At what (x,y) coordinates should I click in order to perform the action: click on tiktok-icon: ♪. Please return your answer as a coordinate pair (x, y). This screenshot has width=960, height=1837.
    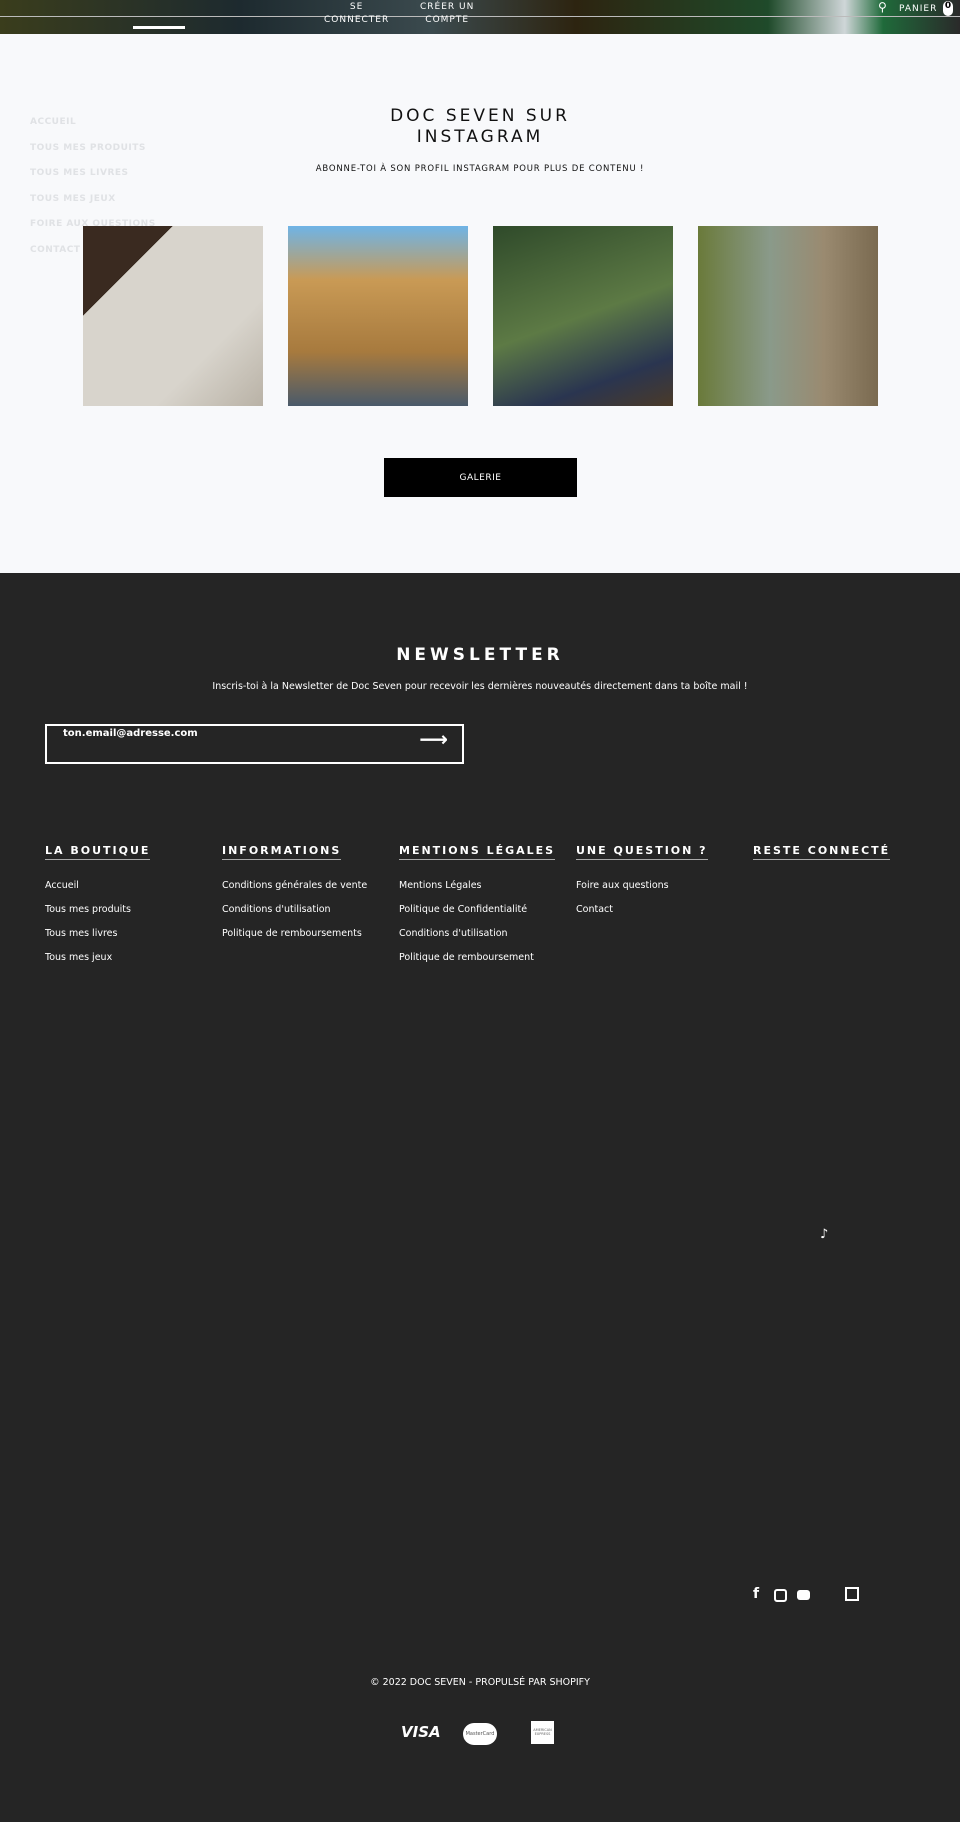
    Looking at the image, I should click on (824, 1234).